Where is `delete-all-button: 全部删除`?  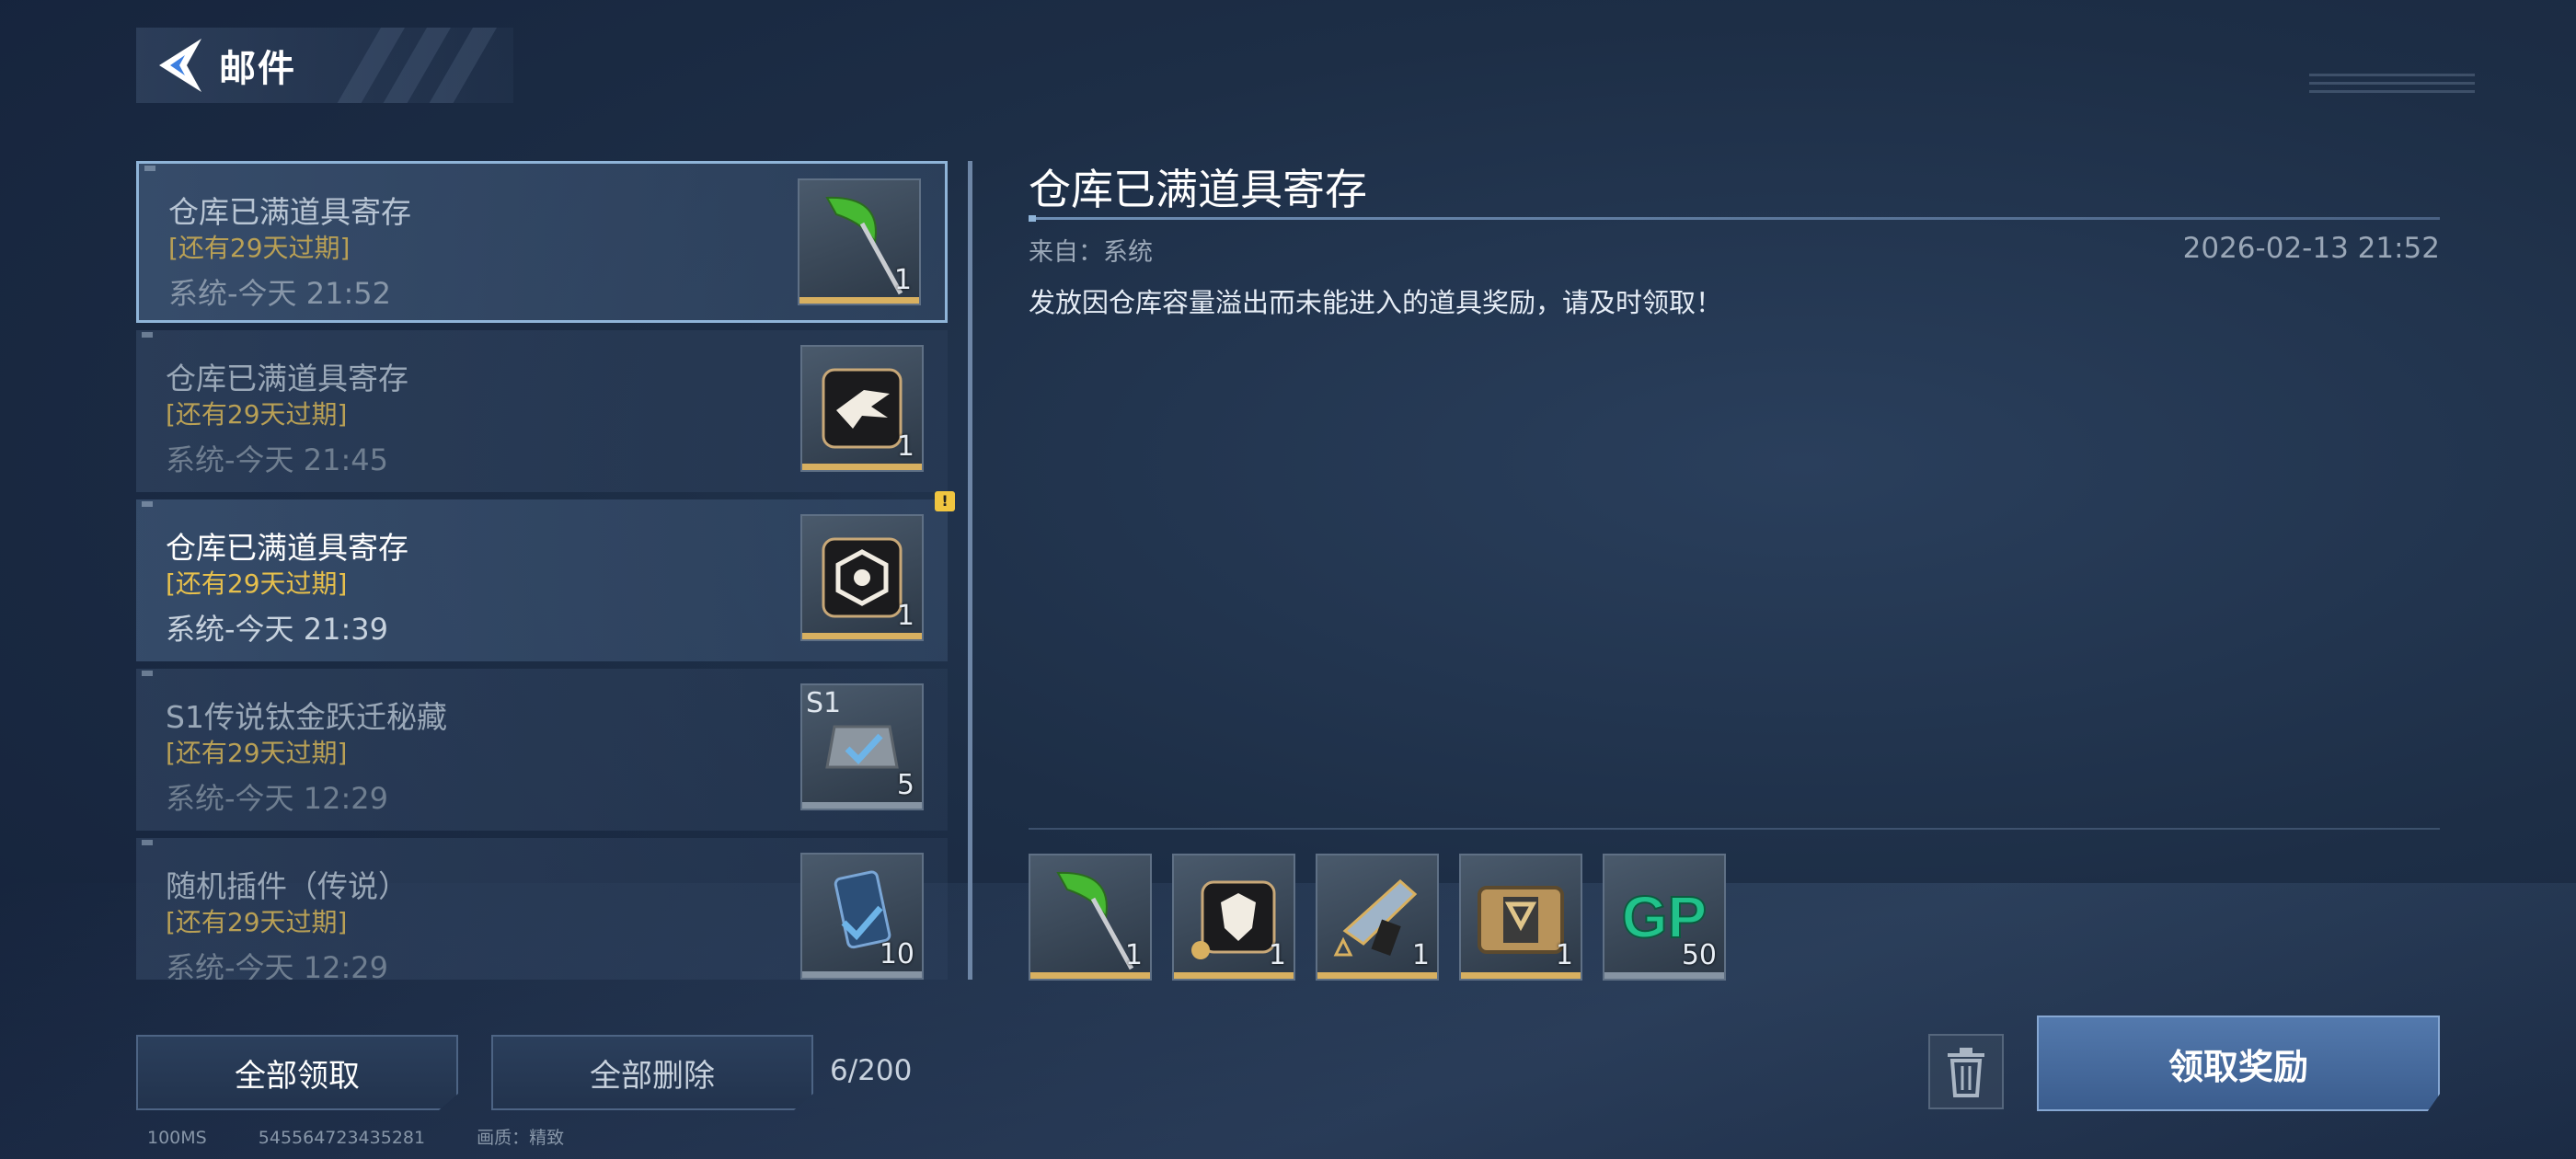
delete-all-button: 全部删除 is located at coordinates (652, 1072).